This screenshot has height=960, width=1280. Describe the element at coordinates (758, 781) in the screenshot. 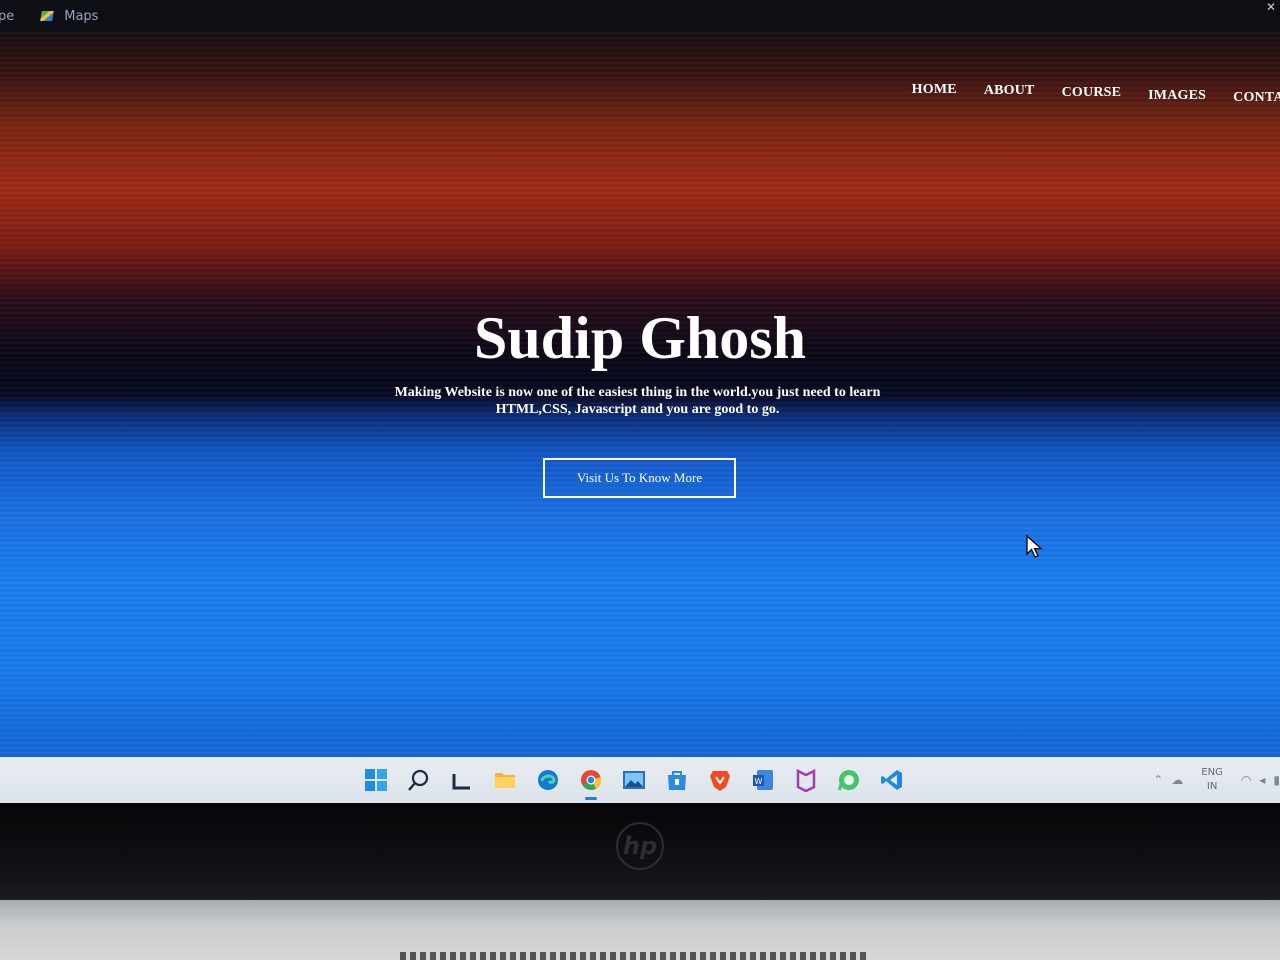

I see `svg-text: W` at that location.